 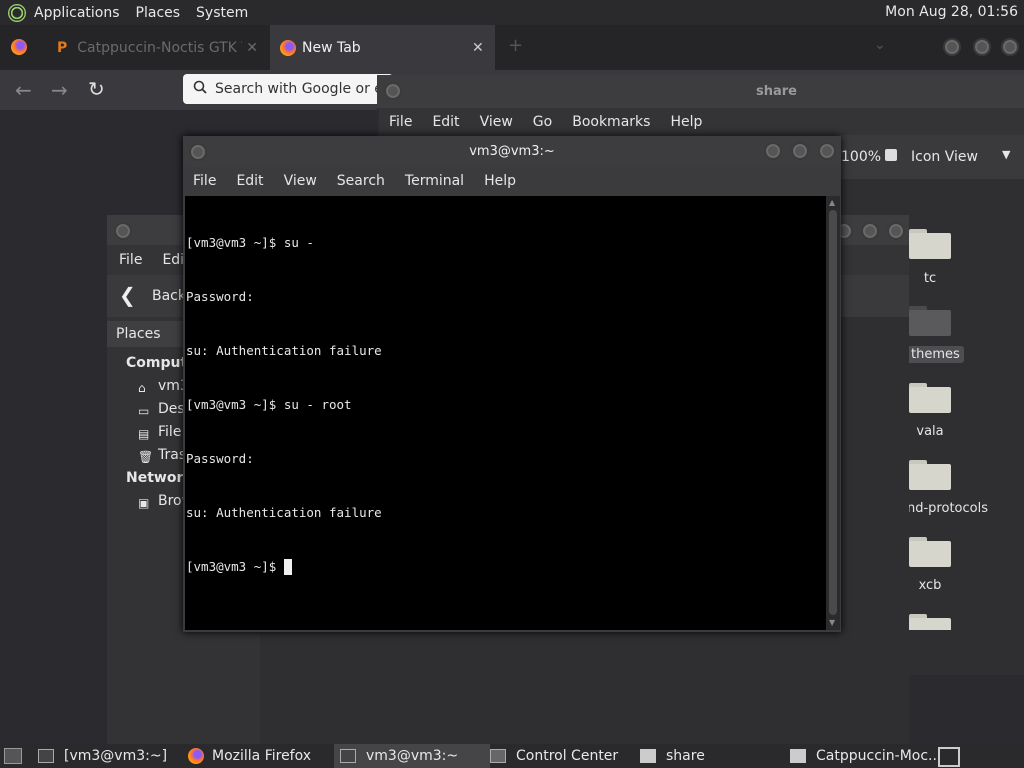 What do you see at coordinates (169, 296) in the screenshot?
I see `back-button: Back` at bounding box center [169, 296].